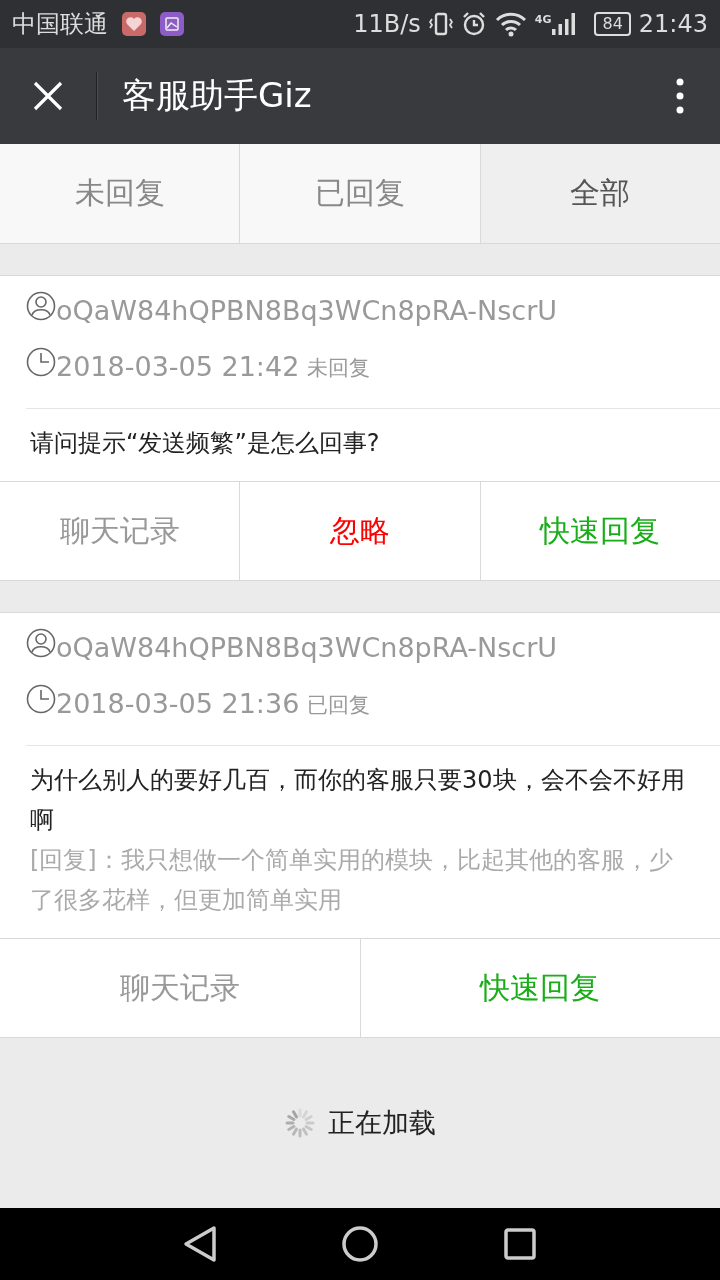  I want to click on clock-time: 21:43, so click(673, 24).